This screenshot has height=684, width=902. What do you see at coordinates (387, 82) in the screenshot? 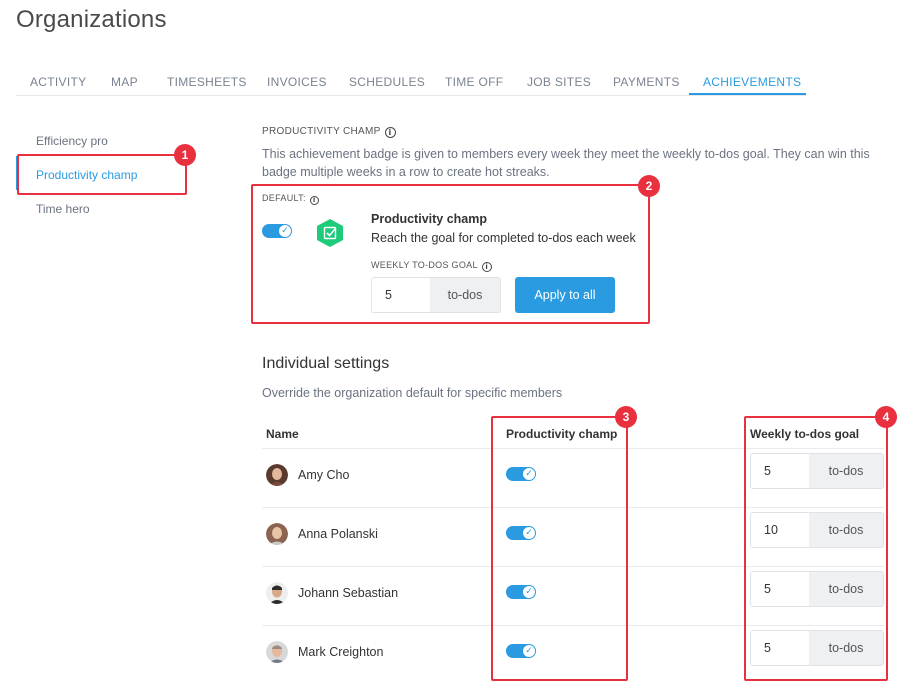
I see `tab-schedules: SCHEDULES` at bounding box center [387, 82].